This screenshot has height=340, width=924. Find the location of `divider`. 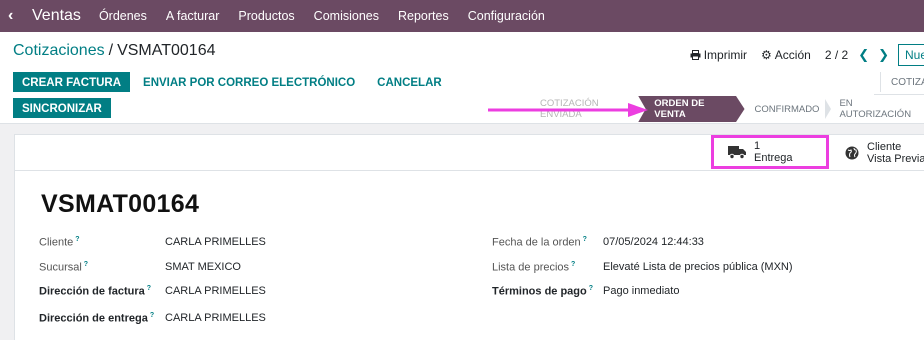

divider is located at coordinates (899, 94).